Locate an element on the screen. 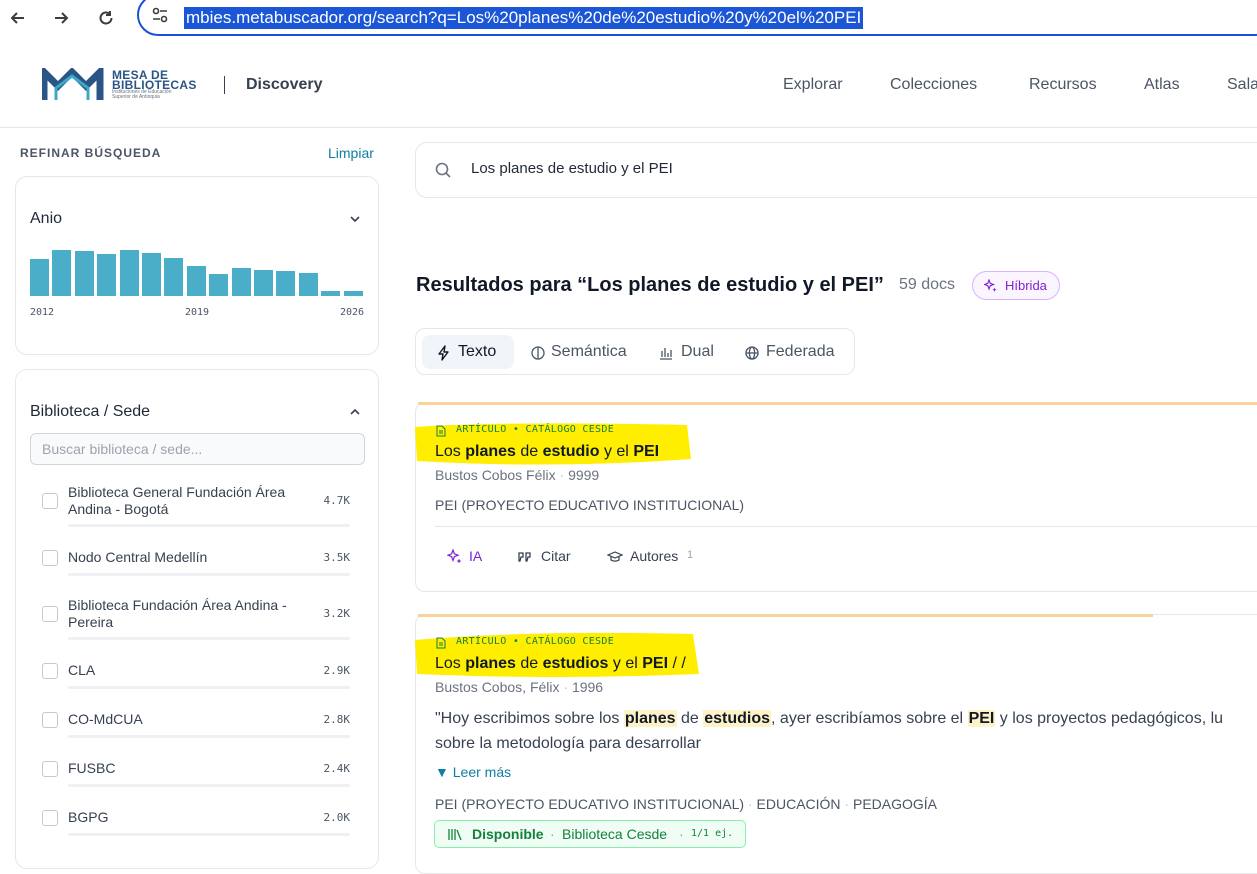 This screenshot has height=874, width=1257. library-item: CLA 2.9K is located at coordinates (196, 677).